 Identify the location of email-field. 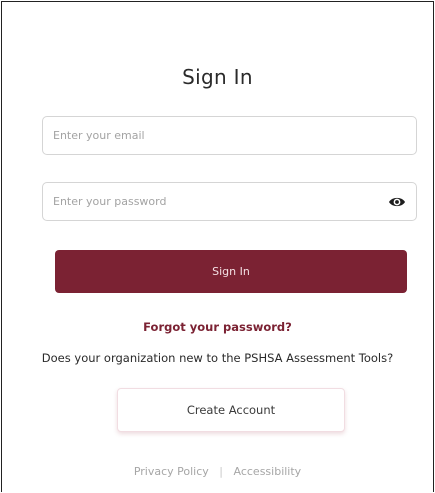
(229, 135).